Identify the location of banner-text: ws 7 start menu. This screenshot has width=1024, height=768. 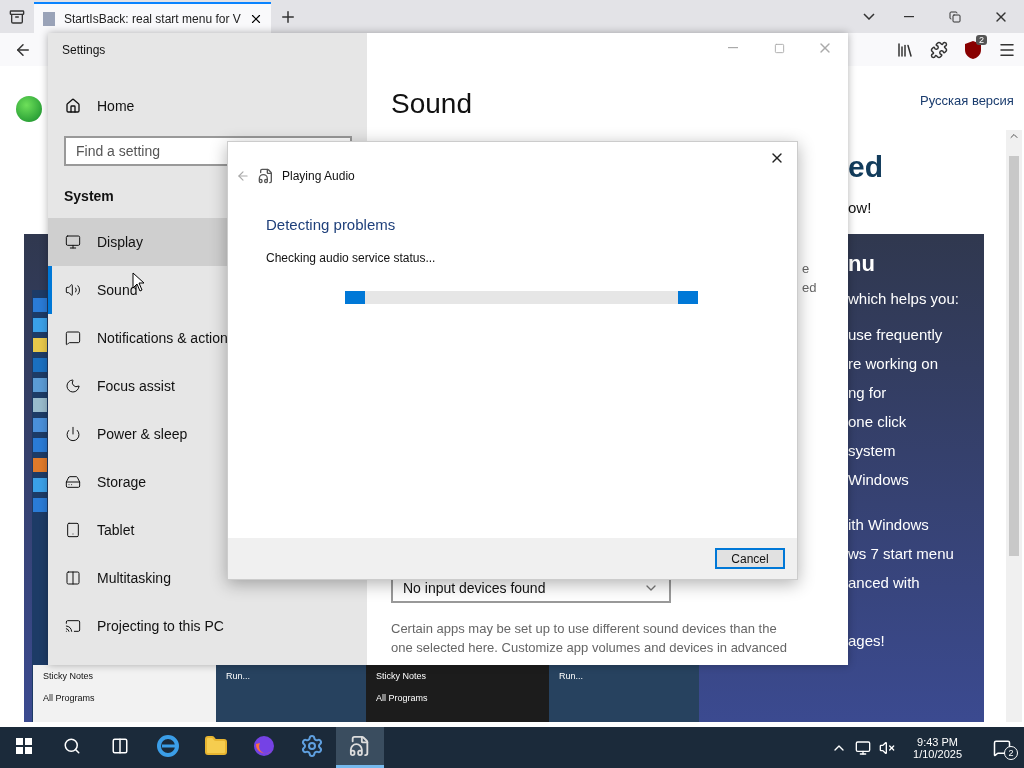
(901, 554).